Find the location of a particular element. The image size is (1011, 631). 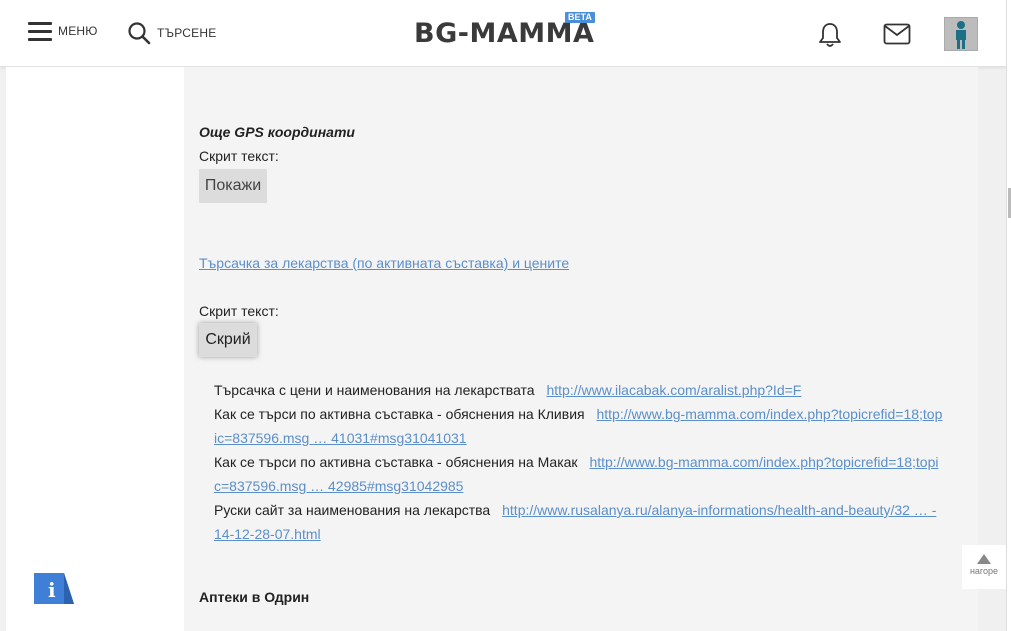

row-link: http://www.ilacabak.com/aralist.php?Id=F is located at coordinates (673, 390).